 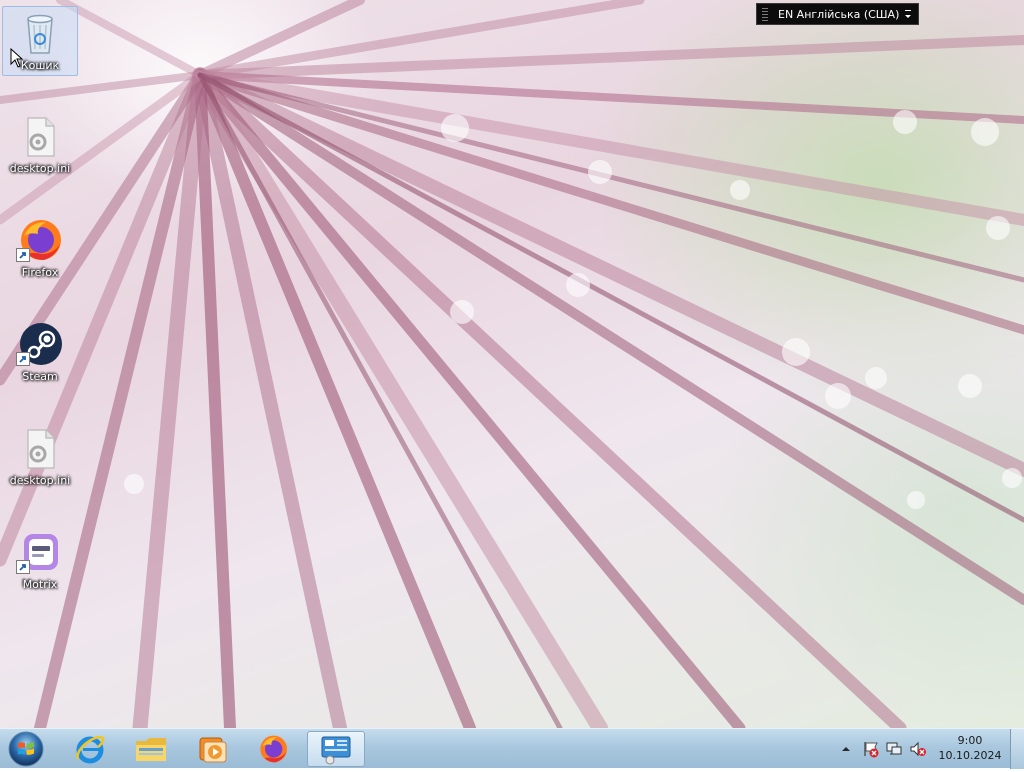 I want to click on internet-explorer-icon, so click(x=90, y=750).